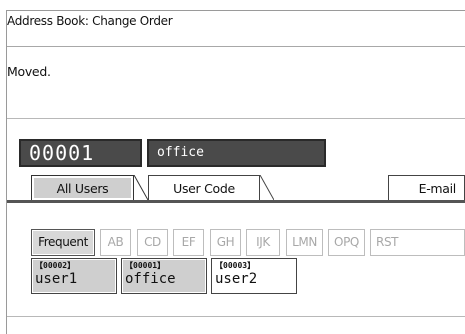 The image size is (465, 334). Describe the element at coordinates (188, 242) in the screenshot. I see `filter-ef: EF` at that location.